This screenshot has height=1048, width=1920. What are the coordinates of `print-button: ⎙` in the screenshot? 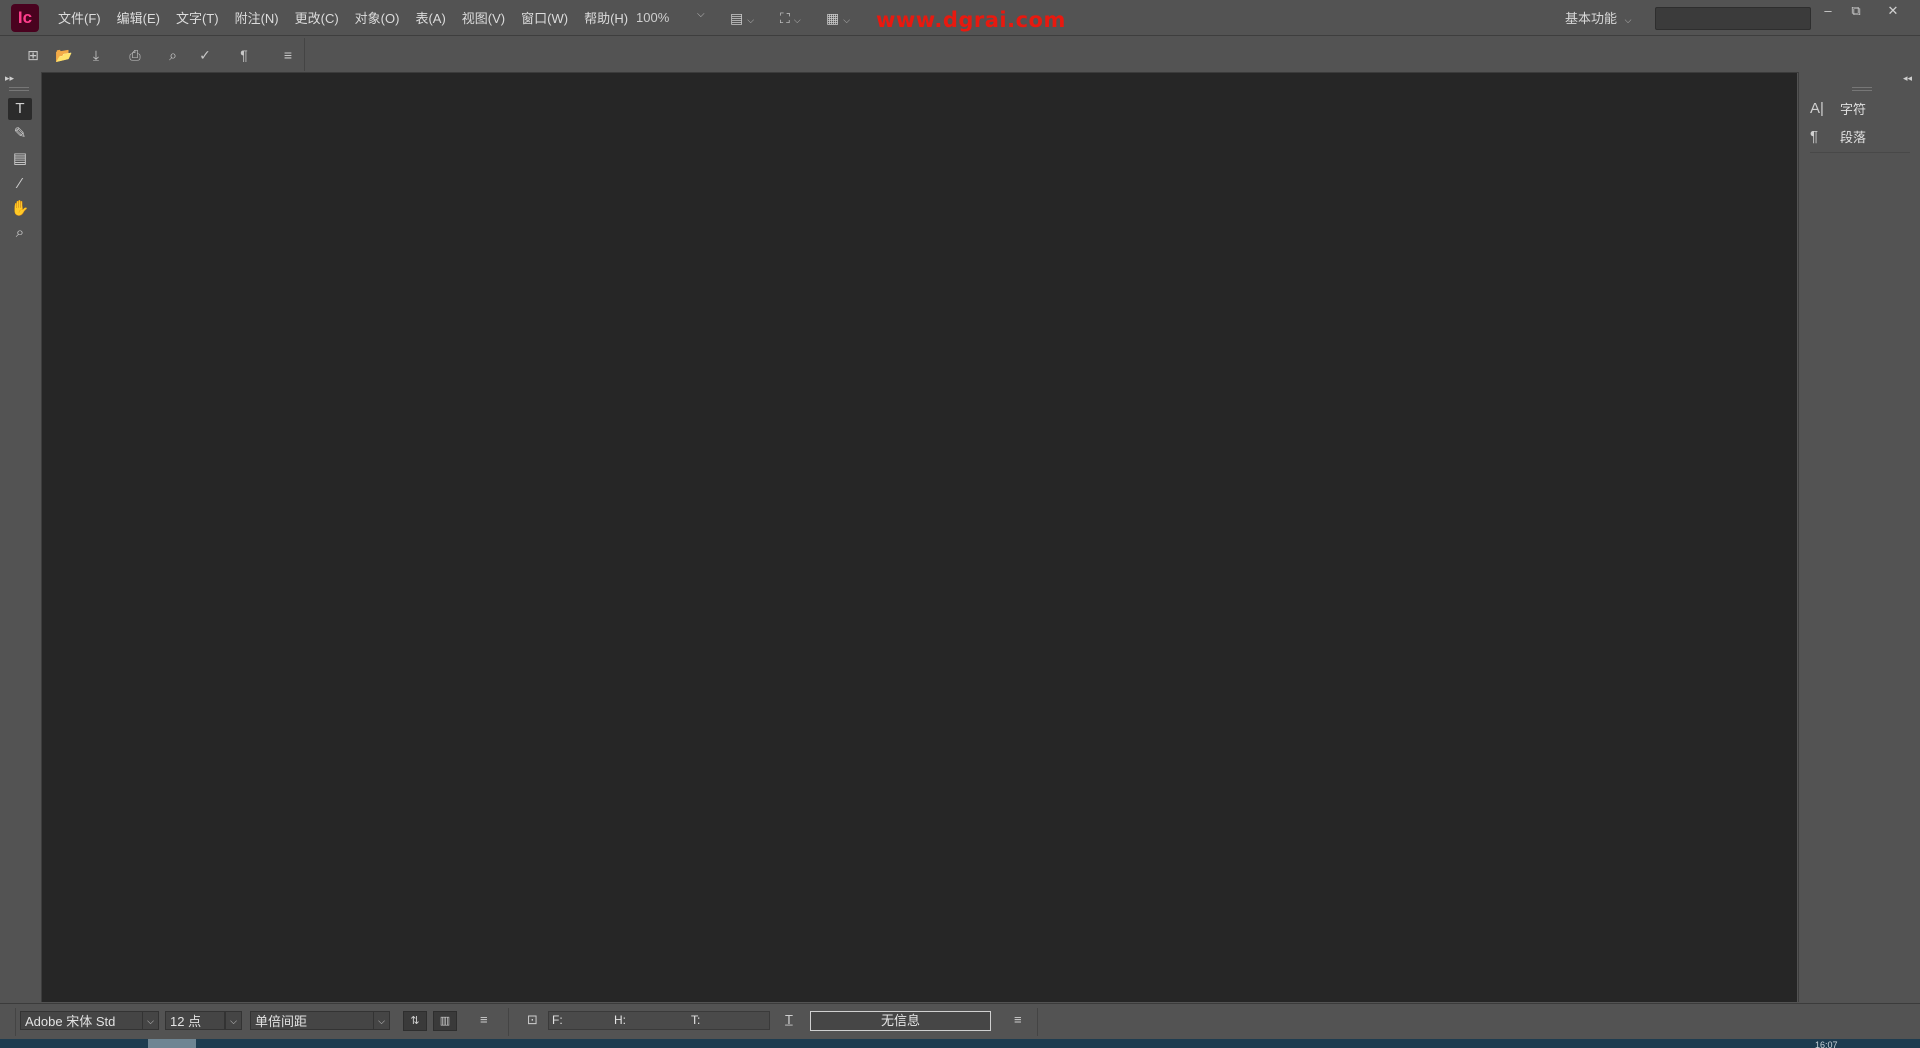 It's located at (135, 55).